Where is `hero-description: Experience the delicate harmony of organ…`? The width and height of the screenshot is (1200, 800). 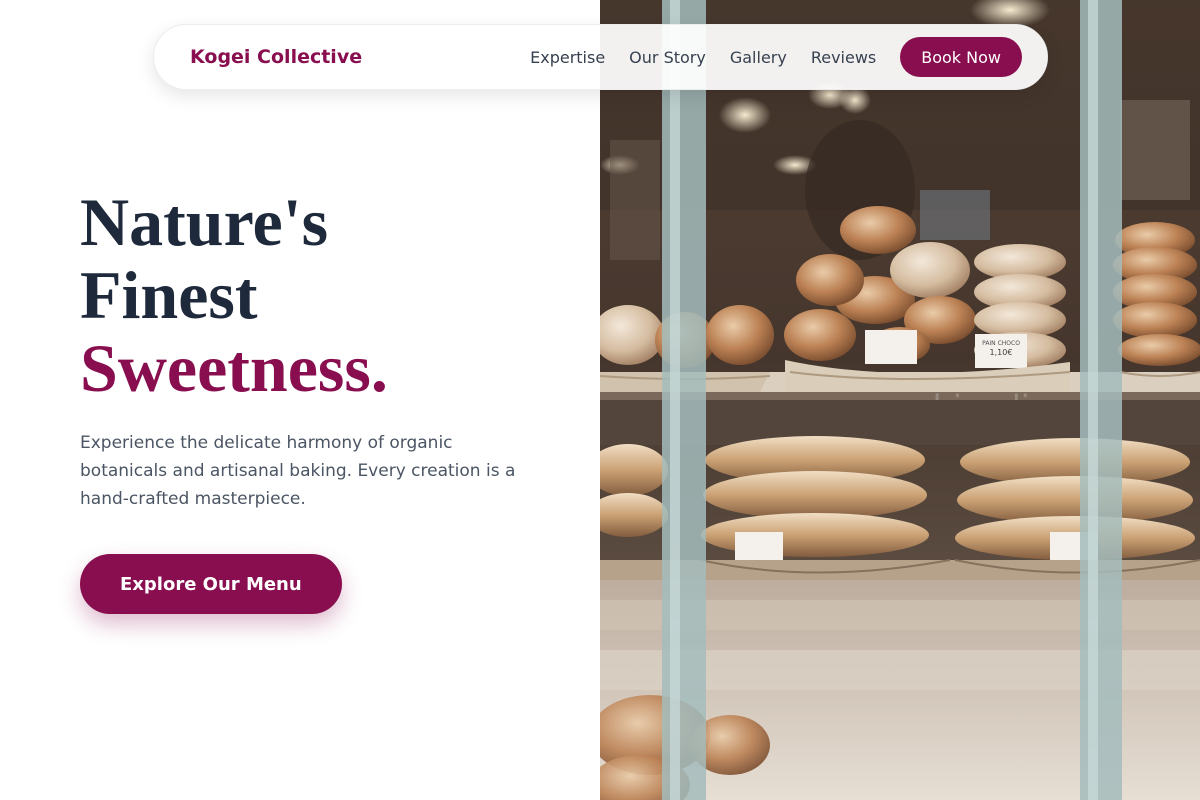
hero-description: Experience the delicate harmony of organ… is located at coordinates (298, 471).